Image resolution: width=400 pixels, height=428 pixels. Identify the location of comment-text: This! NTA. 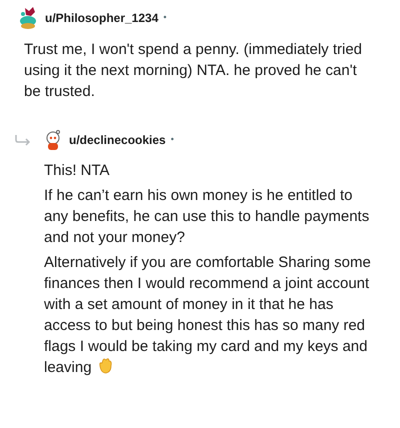
(77, 171).